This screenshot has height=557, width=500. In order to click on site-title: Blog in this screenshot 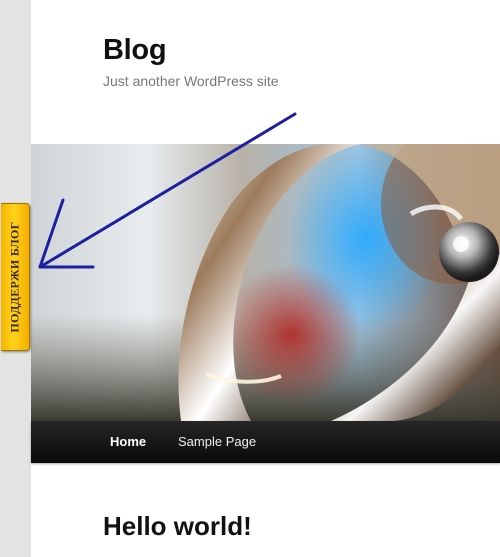, I will do `click(135, 50)`.